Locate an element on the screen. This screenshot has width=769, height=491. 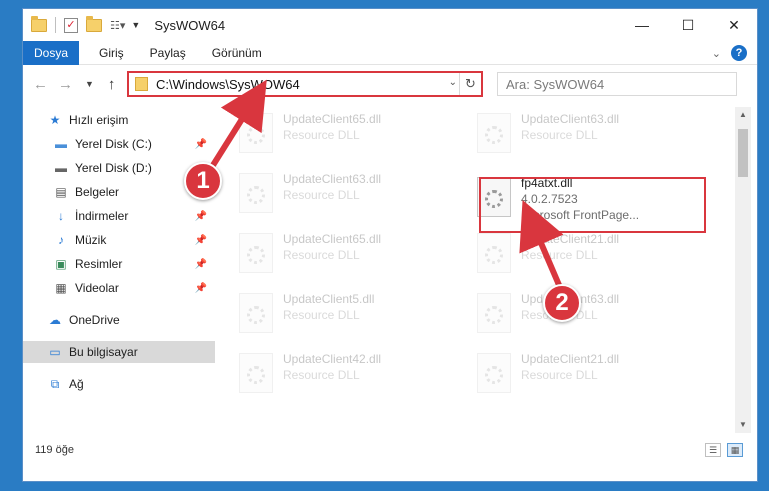
file-name: UpdateClient63.dll is located at coordinates (332, 179).